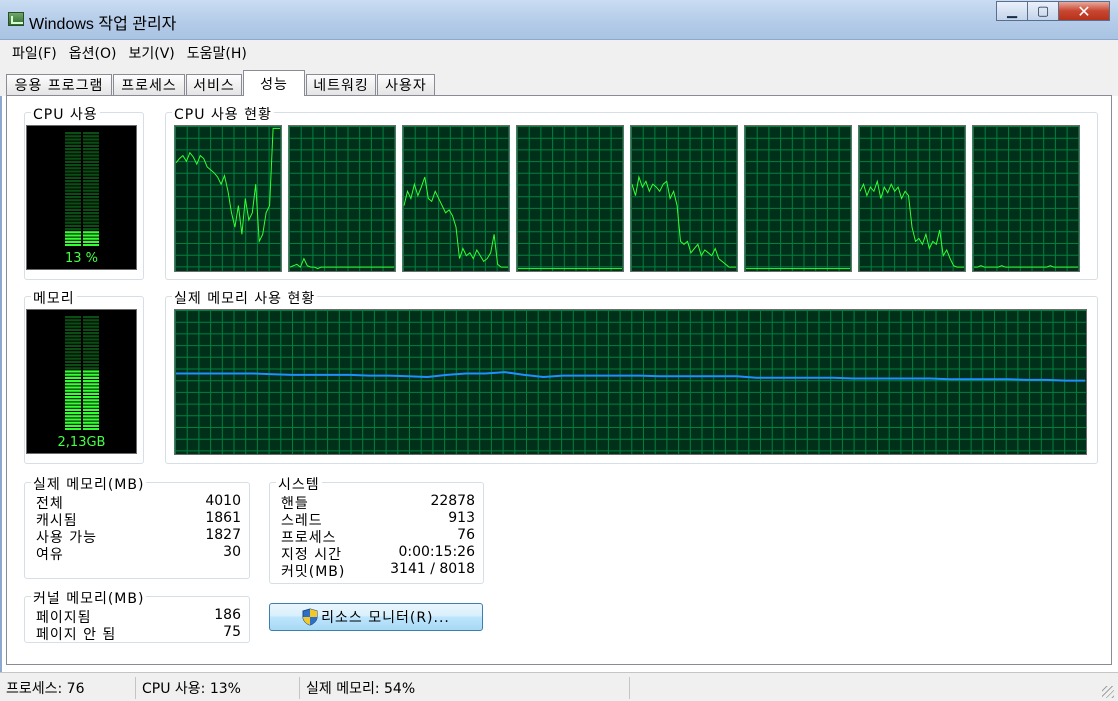  I want to click on tab-performance: 성능, so click(274, 83).